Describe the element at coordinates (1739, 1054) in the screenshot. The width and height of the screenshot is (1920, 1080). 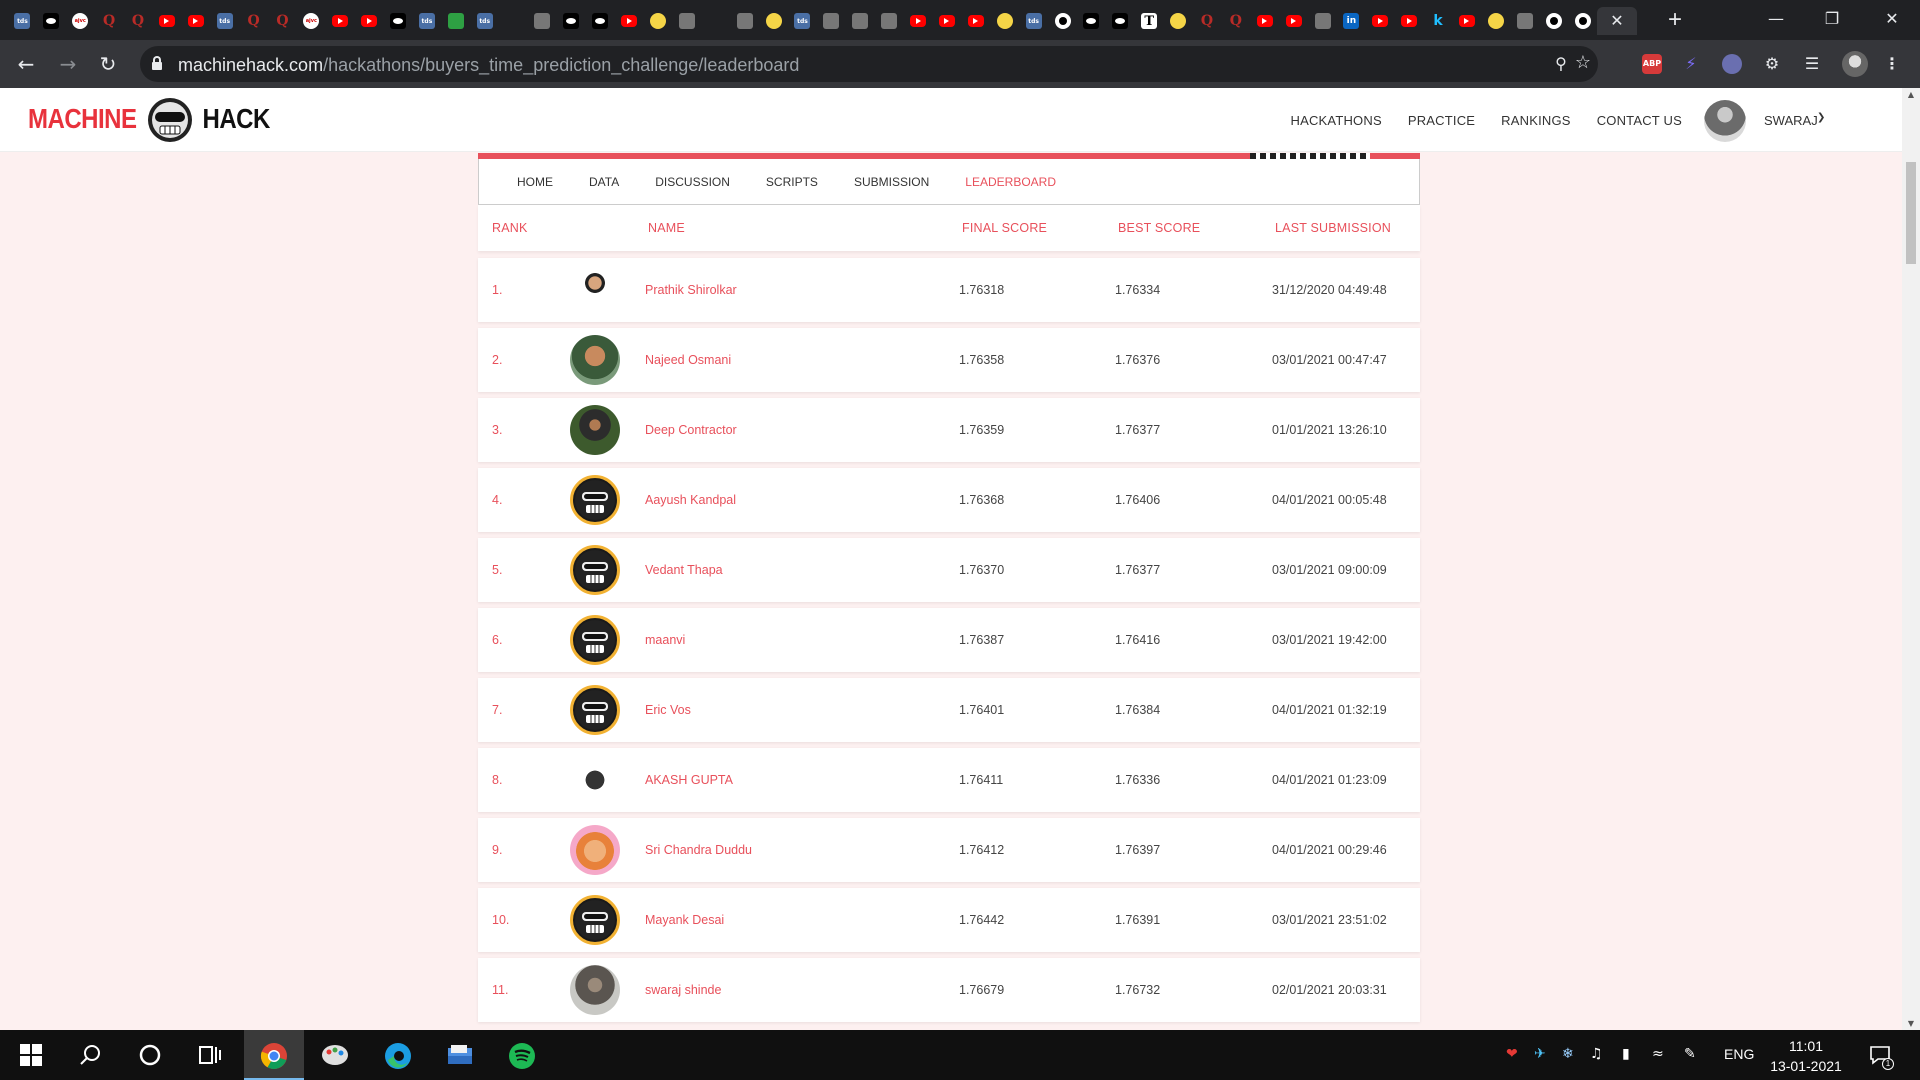
I see `language-indicator: ENG` at that location.